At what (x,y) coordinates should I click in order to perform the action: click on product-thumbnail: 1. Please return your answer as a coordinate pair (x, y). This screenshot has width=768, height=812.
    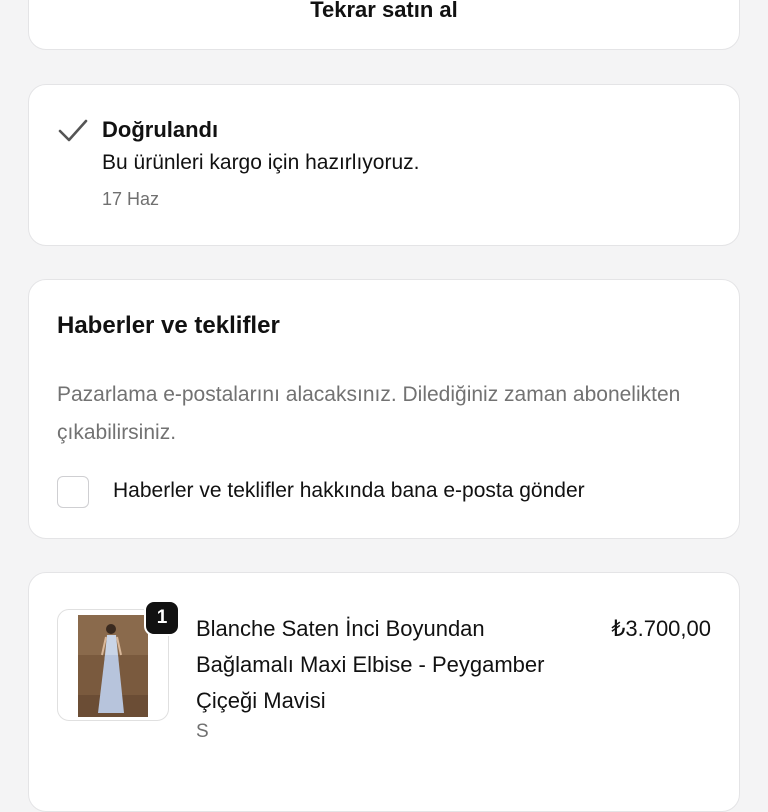
    Looking at the image, I should click on (118, 660).